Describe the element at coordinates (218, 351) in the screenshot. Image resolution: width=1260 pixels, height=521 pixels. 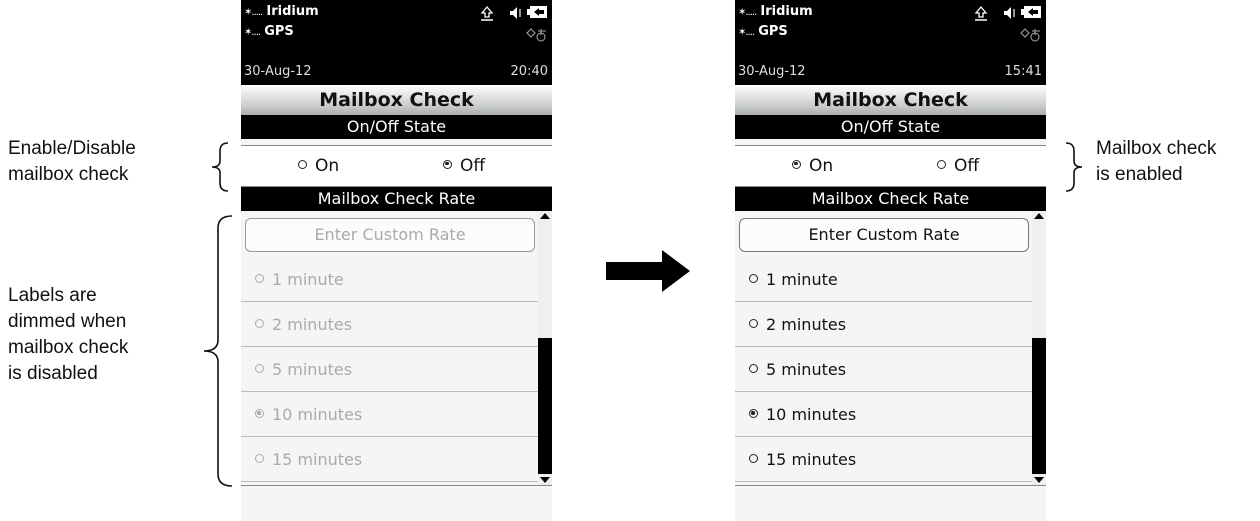
I see `brace-dimmed` at that location.